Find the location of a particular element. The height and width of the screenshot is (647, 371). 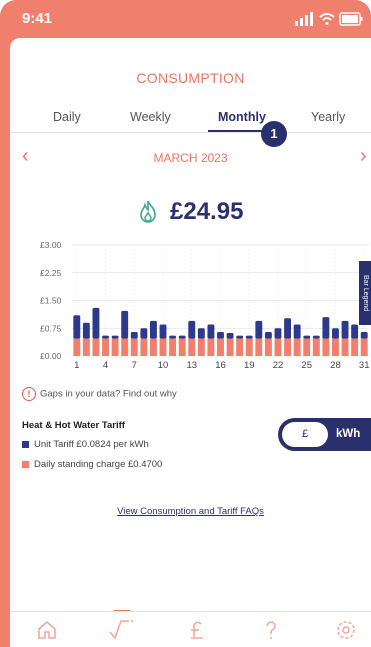

legend-unit-tariff: Unit Tariff £0.0824 per kWh is located at coordinates (85, 444).